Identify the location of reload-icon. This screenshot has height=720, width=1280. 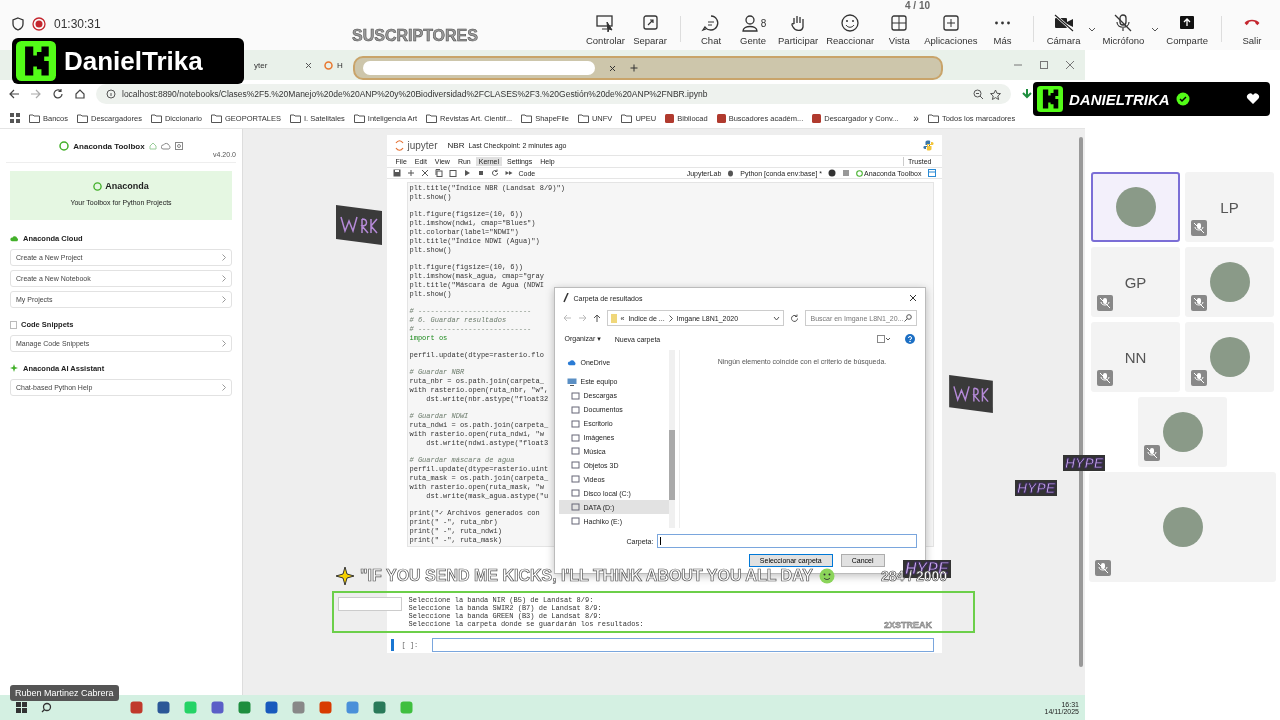
(58, 94).